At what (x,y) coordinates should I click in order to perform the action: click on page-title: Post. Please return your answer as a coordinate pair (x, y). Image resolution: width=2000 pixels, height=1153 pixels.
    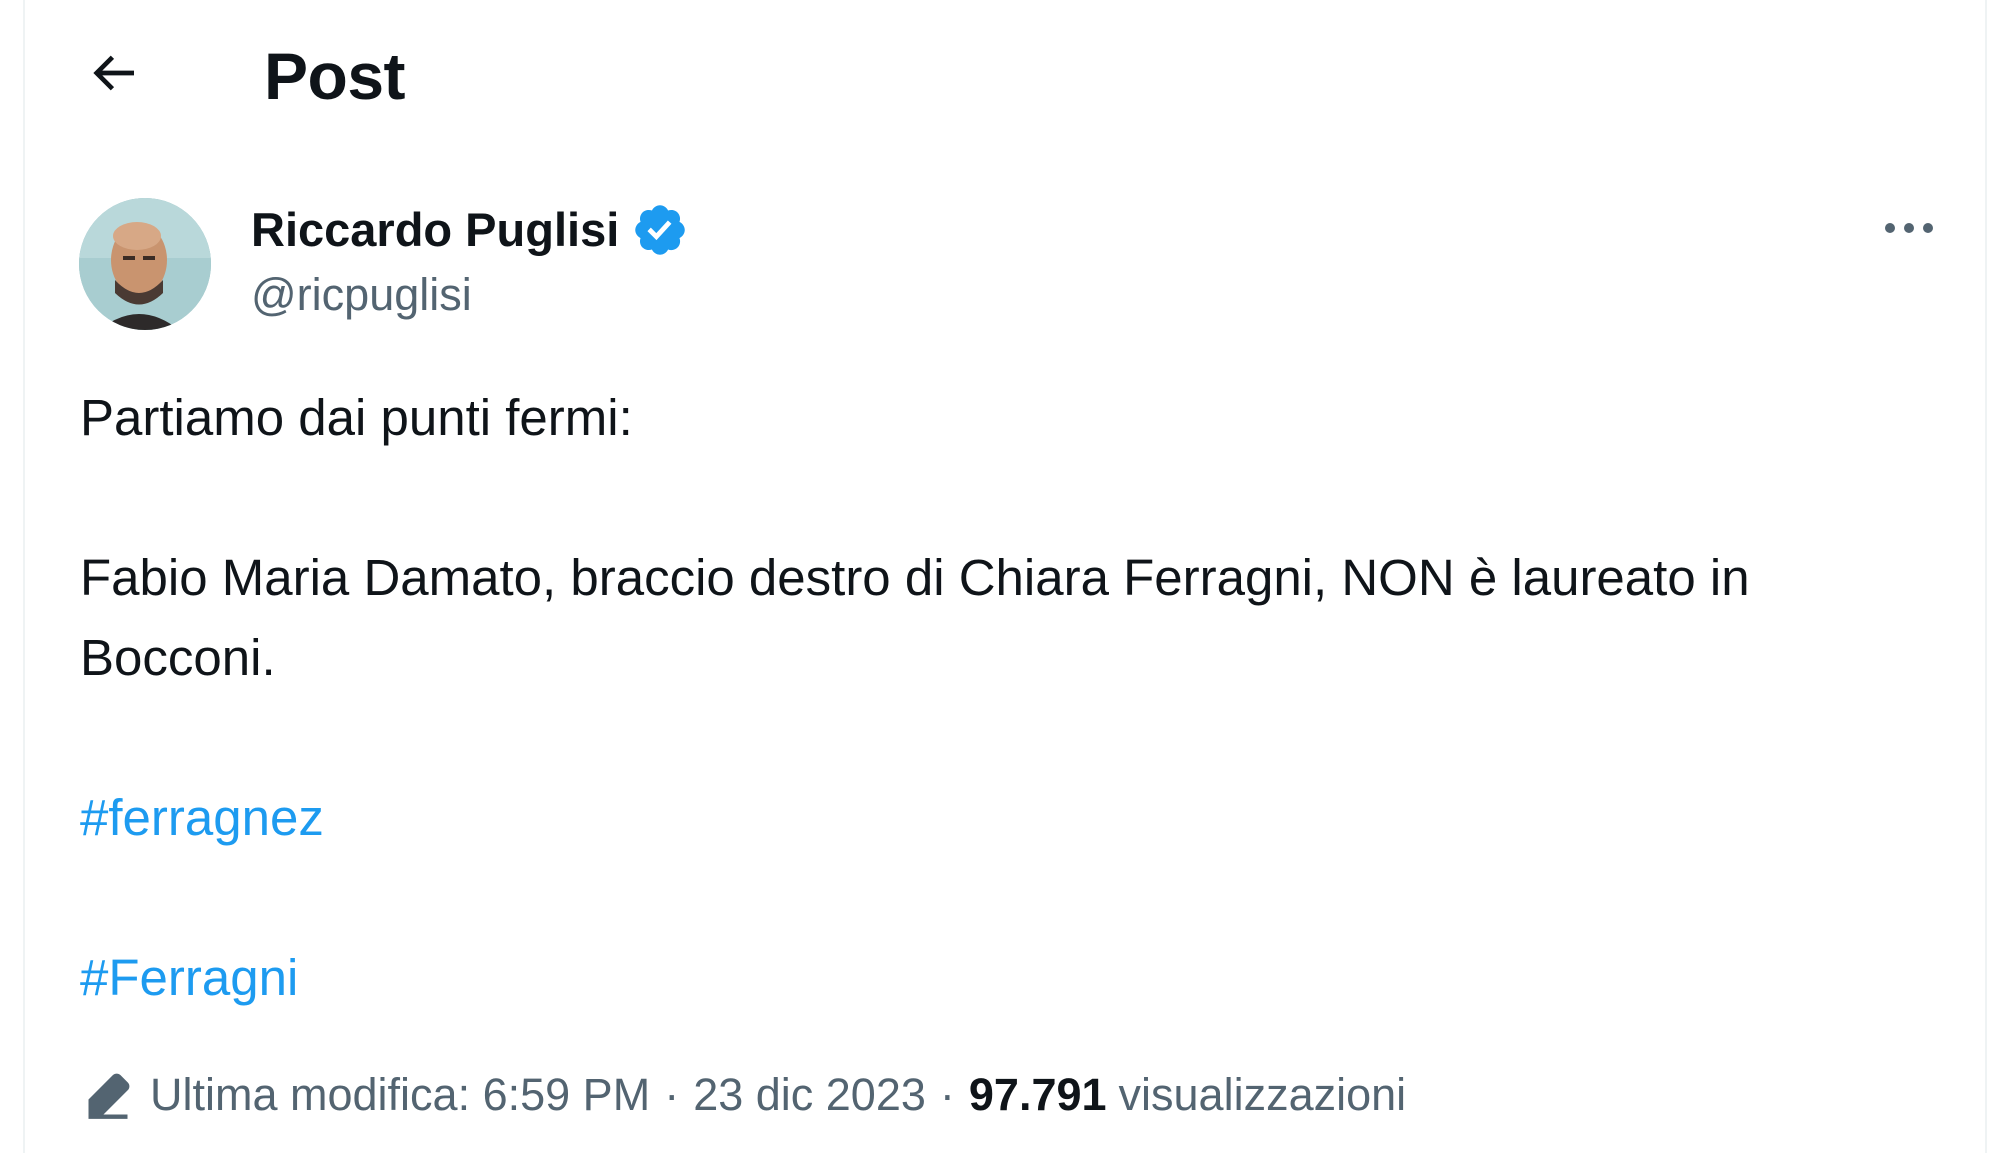
    Looking at the image, I should click on (335, 76).